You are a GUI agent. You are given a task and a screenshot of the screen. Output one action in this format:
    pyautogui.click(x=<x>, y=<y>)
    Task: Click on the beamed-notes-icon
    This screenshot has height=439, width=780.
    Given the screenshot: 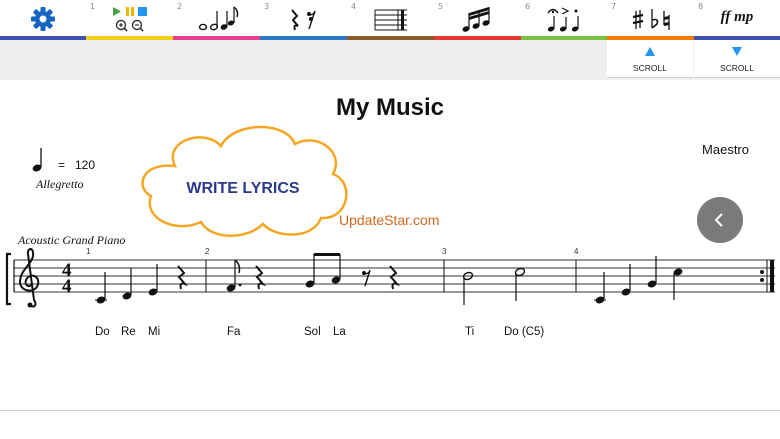 What is the action you would take?
    pyautogui.click(x=477, y=20)
    